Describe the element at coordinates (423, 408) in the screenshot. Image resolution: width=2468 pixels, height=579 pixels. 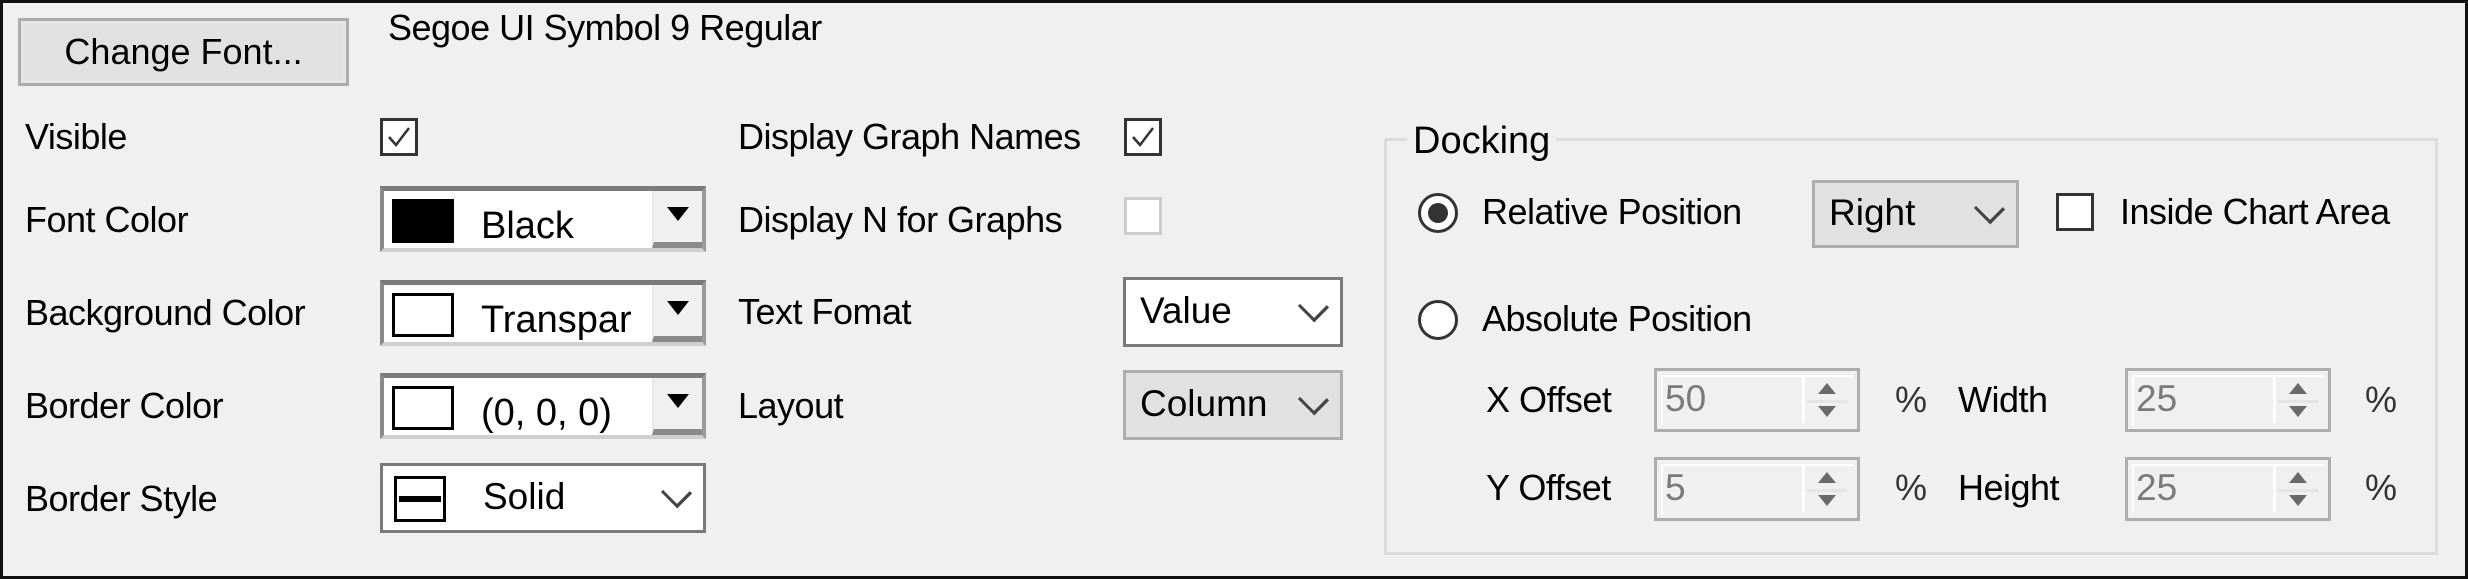
I see `color-swatch-border` at that location.